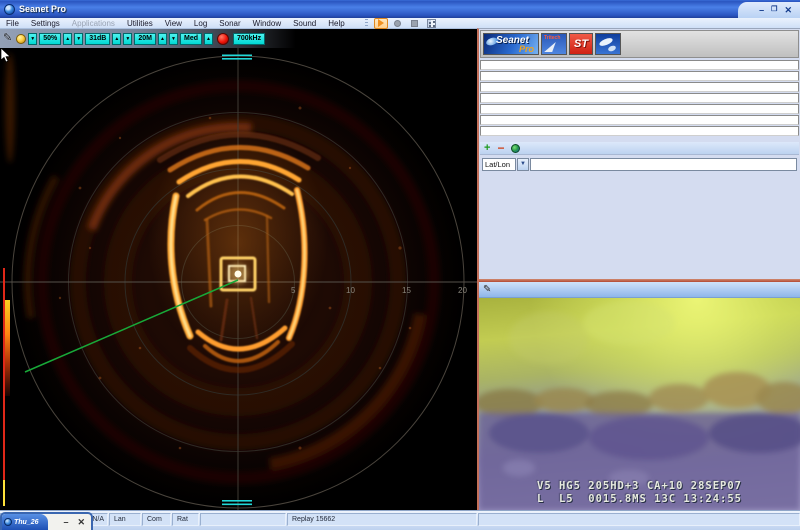 Image resolution: width=800 pixels, height=530 pixels. I want to click on parameter-rows, so click(639, 98).